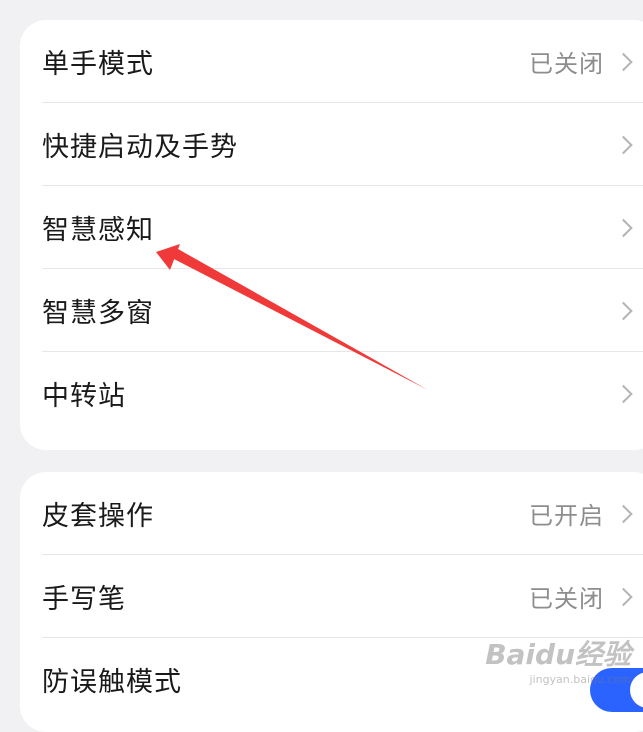 Image resolution: width=643 pixels, height=732 pixels. Describe the element at coordinates (98, 64) in the screenshot. I see `one-handed-mode-label: 单手模式` at that location.